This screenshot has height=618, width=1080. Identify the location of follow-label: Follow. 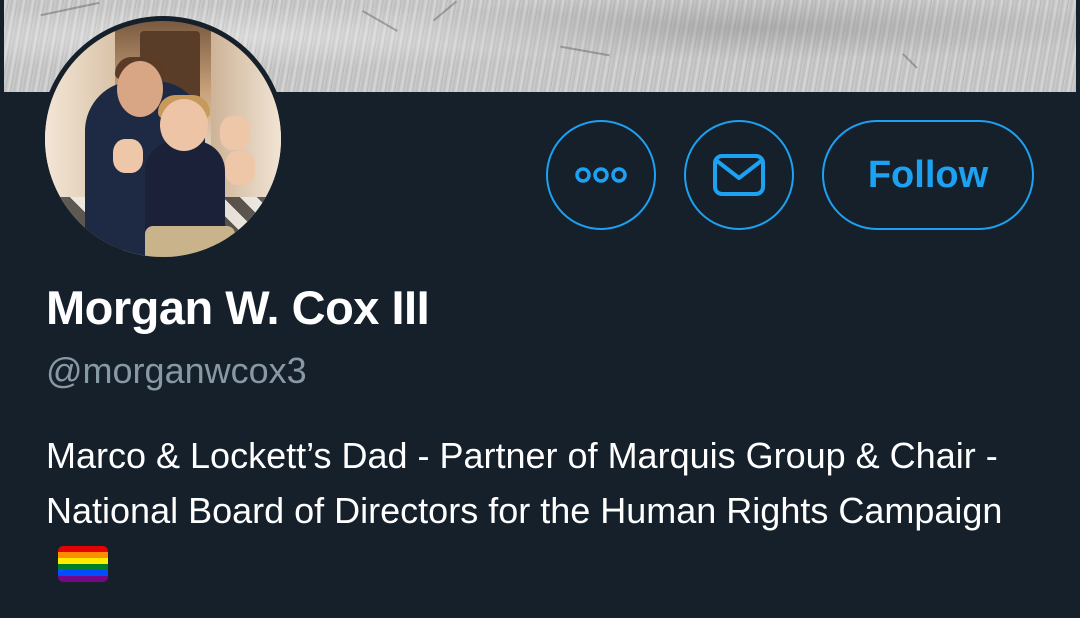
(928, 174).